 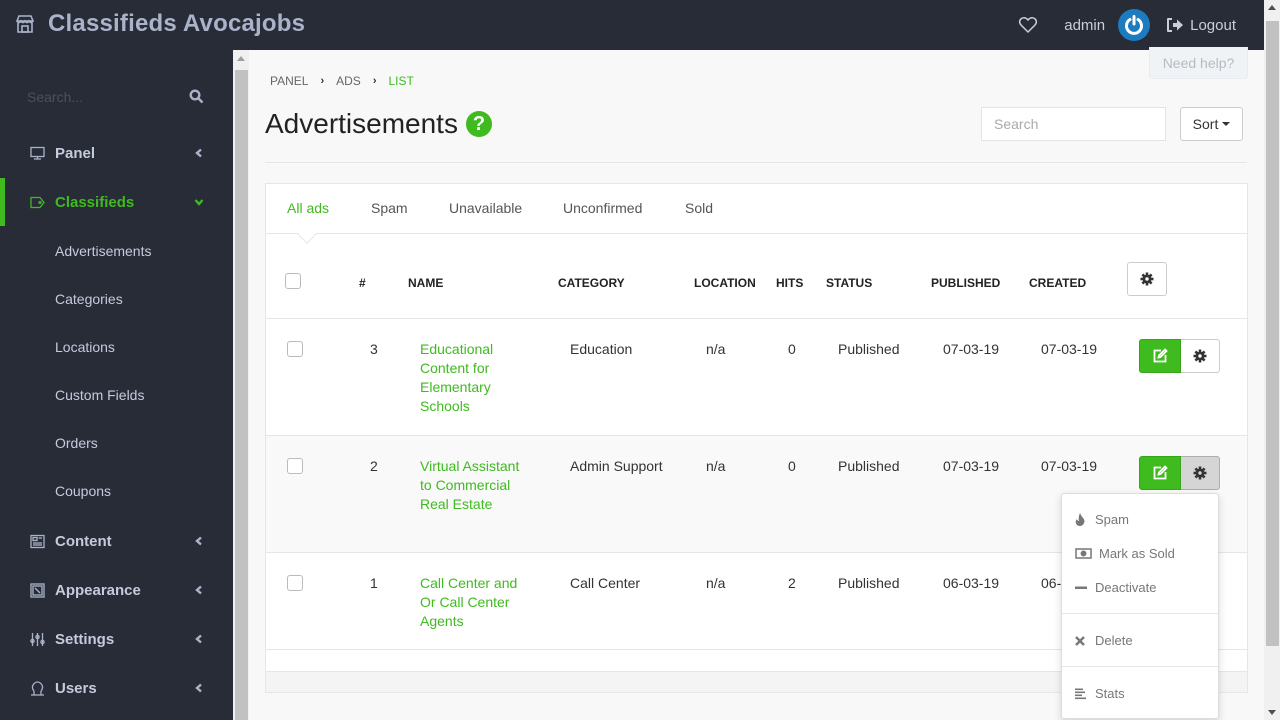 What do you see at coordinates (1137, 553) in the screenshot?
I see `menu-item-label: Mark as Sold` at bounding box center [1137, 553].